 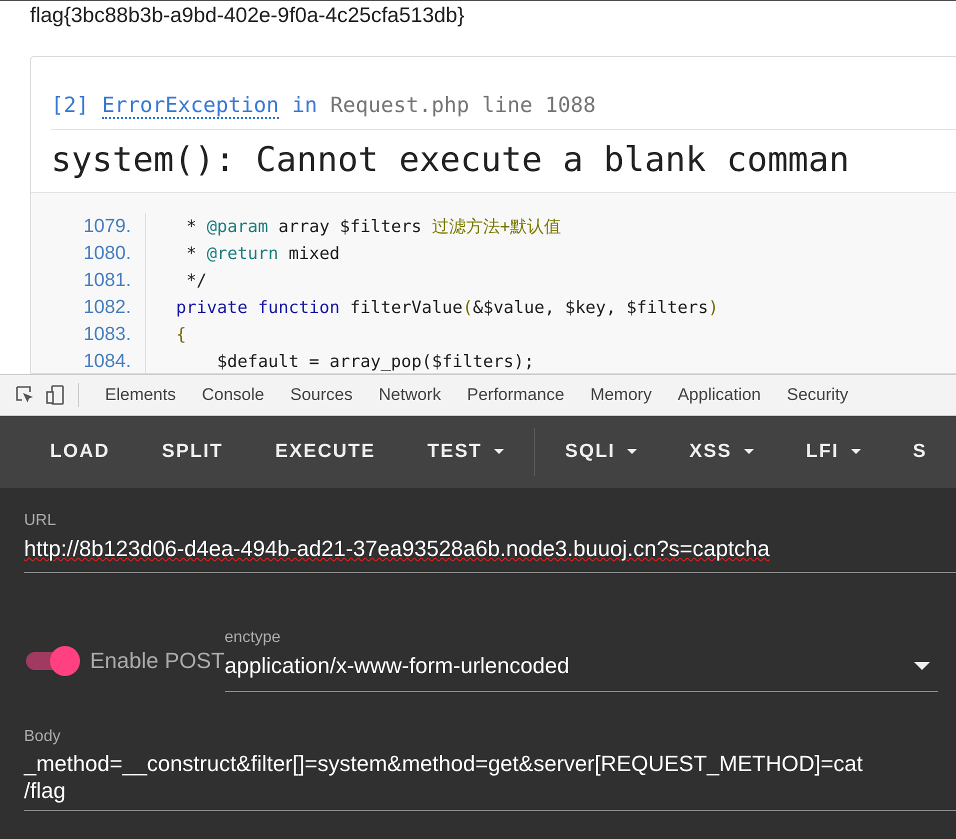 What do you see at coordinates (719, 395) in the screenshot?
I see `devtools-tab: Application` at bounding box center [719, 395].